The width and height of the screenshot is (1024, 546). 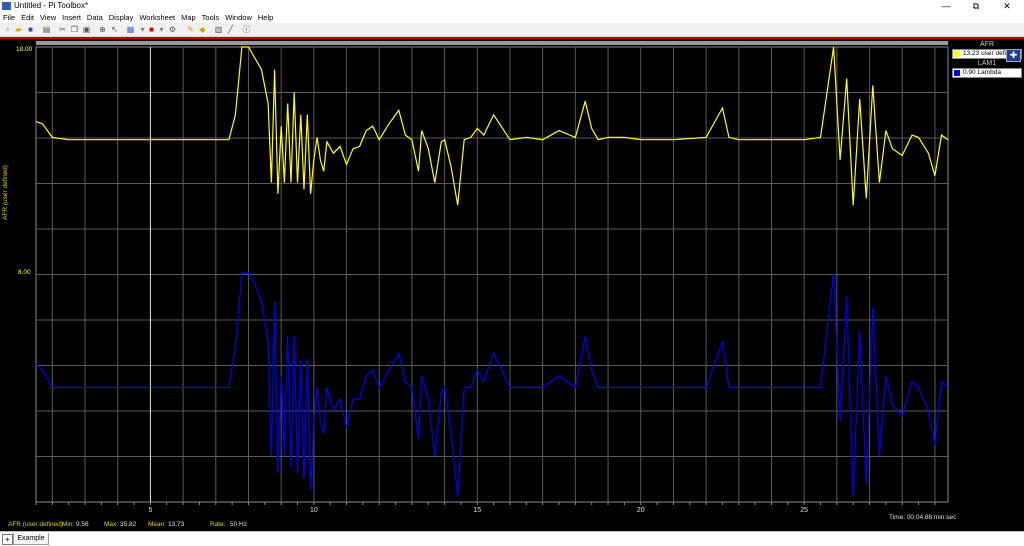 What do you see at coordinates (30, 29) in the screenshot?
I see `save-icon: ■` at bounding box center [30, 29].